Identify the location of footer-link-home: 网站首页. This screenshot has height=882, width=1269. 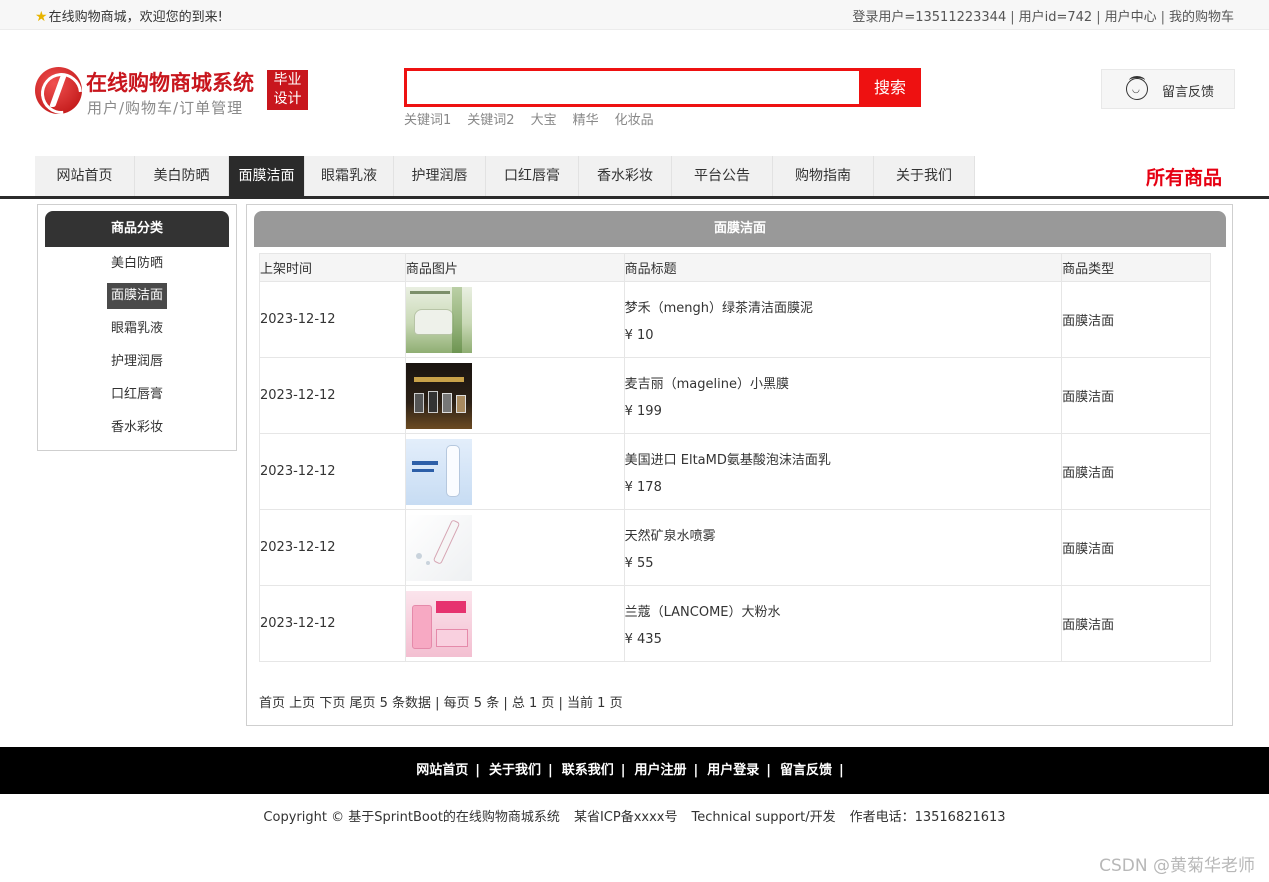
(442, 770).